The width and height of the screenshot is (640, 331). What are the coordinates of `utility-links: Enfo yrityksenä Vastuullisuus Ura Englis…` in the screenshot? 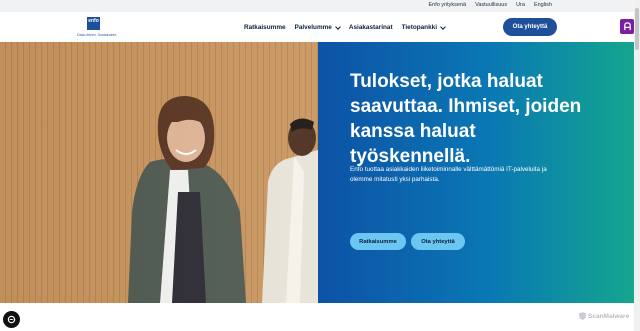 It's located at (490, 5).